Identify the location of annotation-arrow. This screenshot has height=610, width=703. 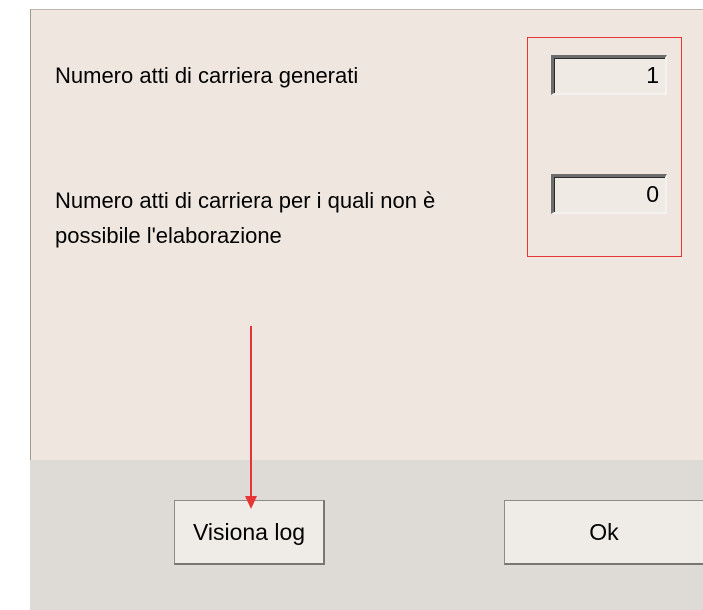
(251, 417).